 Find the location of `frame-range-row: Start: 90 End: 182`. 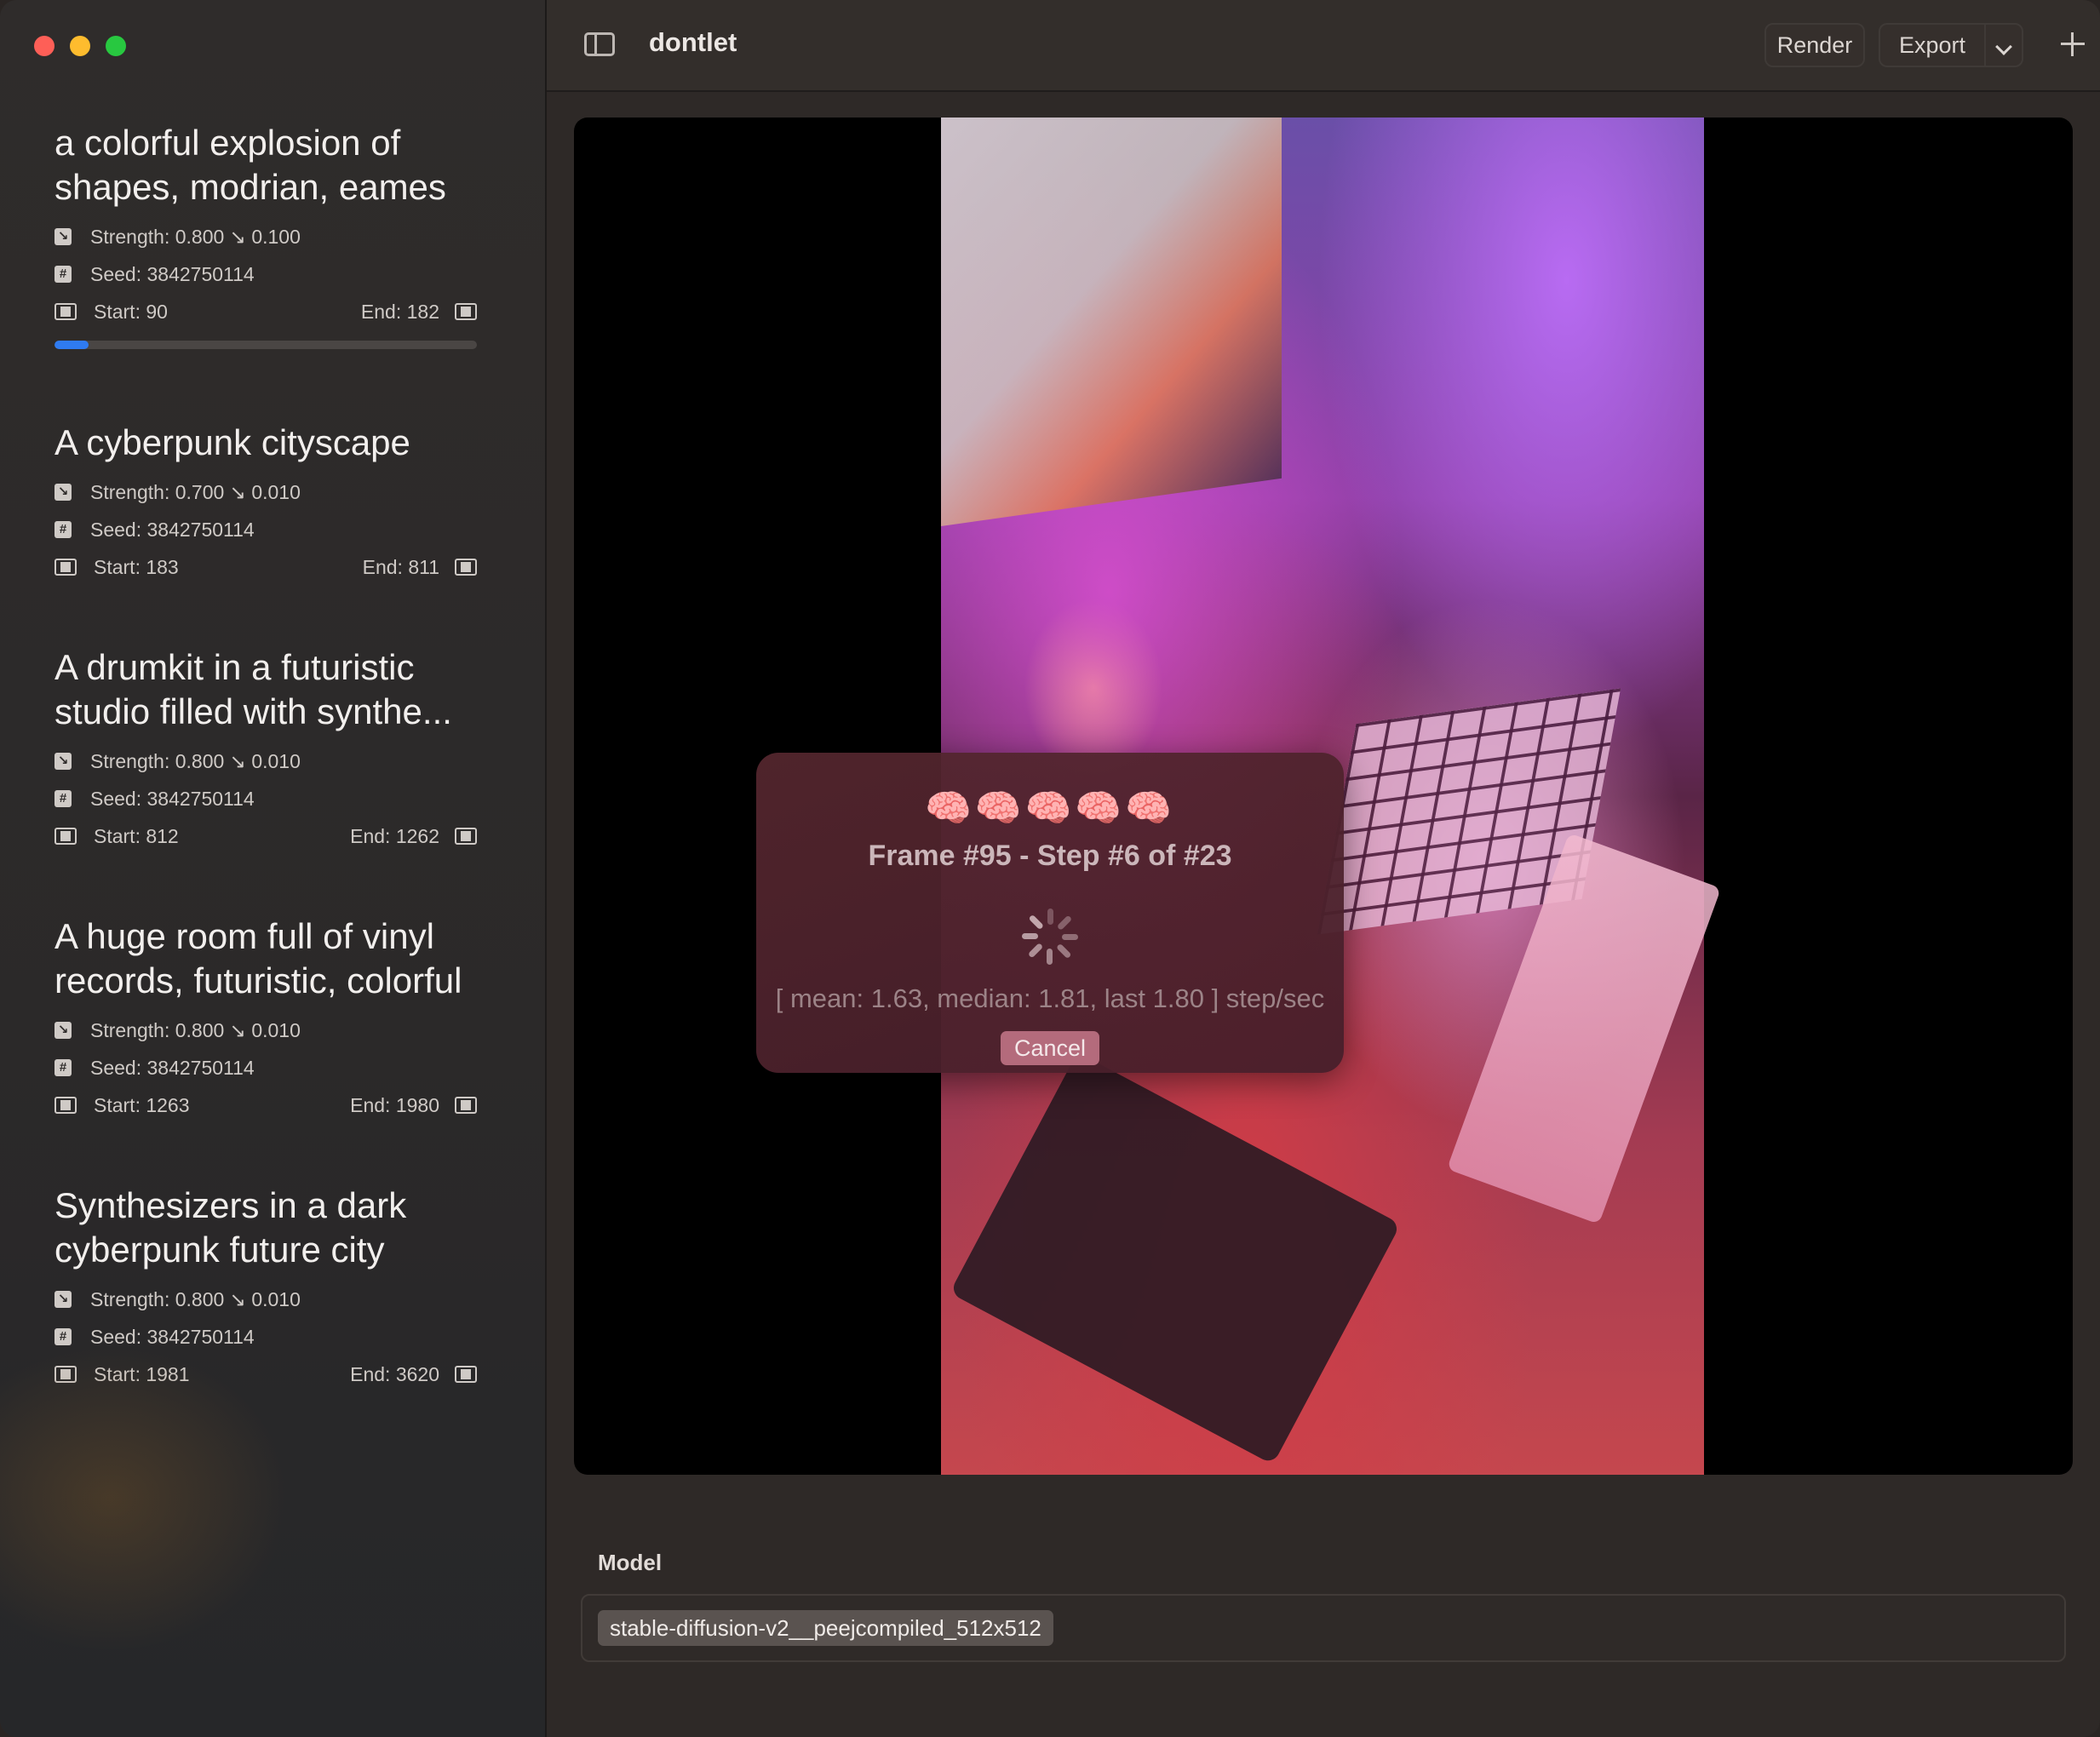

frame-range-row: Start: 90 End: 182 is located at coordinates (266, 311).